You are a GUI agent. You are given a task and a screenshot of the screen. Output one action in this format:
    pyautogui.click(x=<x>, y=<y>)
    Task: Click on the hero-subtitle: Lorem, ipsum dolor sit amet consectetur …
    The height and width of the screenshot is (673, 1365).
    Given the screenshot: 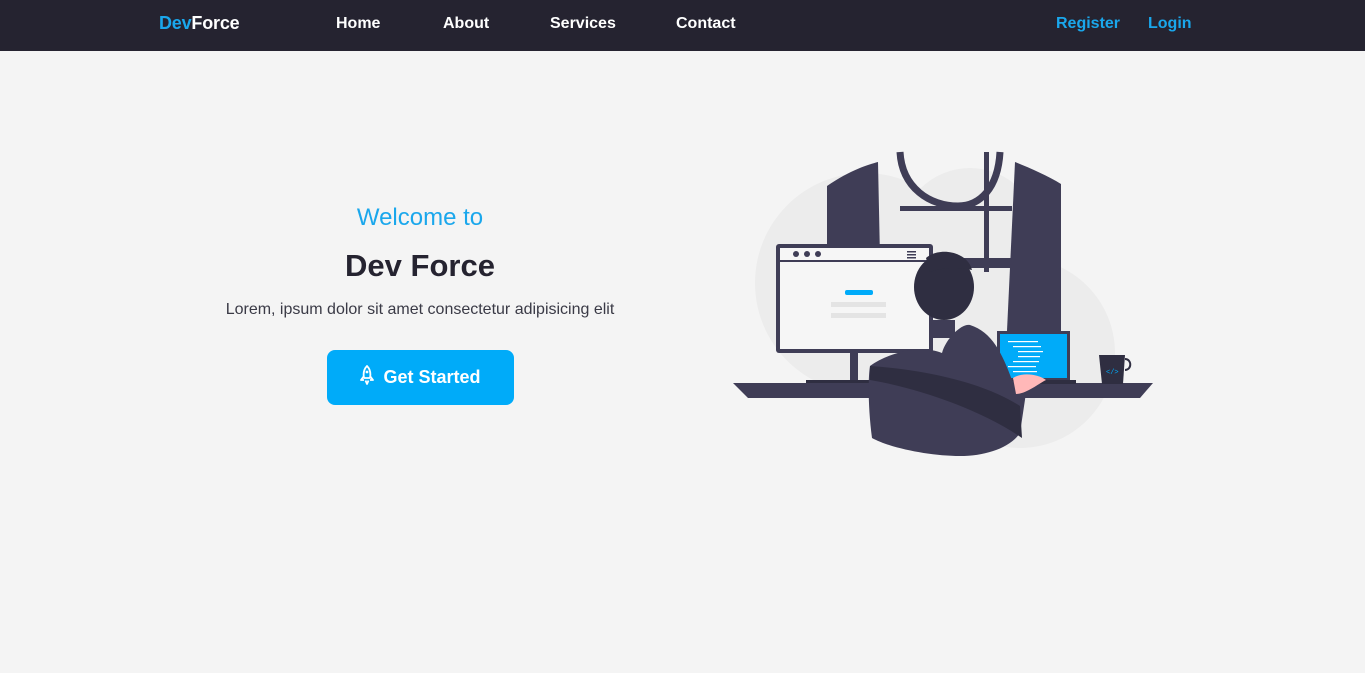 What is the action you would take?
    pyautogui.click(x=420, y=309)
    